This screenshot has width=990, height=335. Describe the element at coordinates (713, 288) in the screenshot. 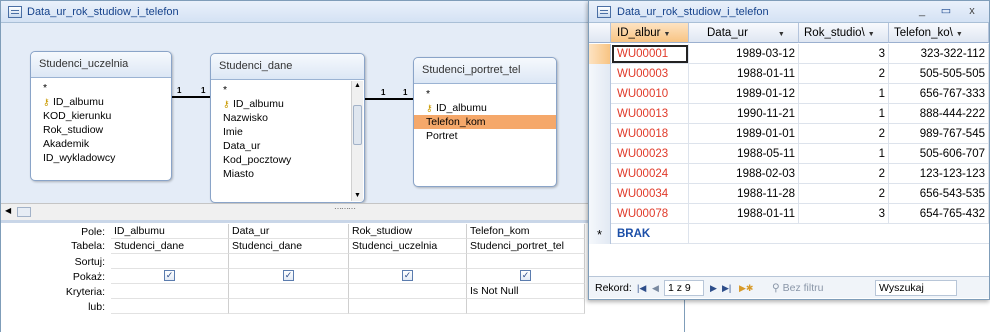

I see `next-record-icon: ▶` at that location.